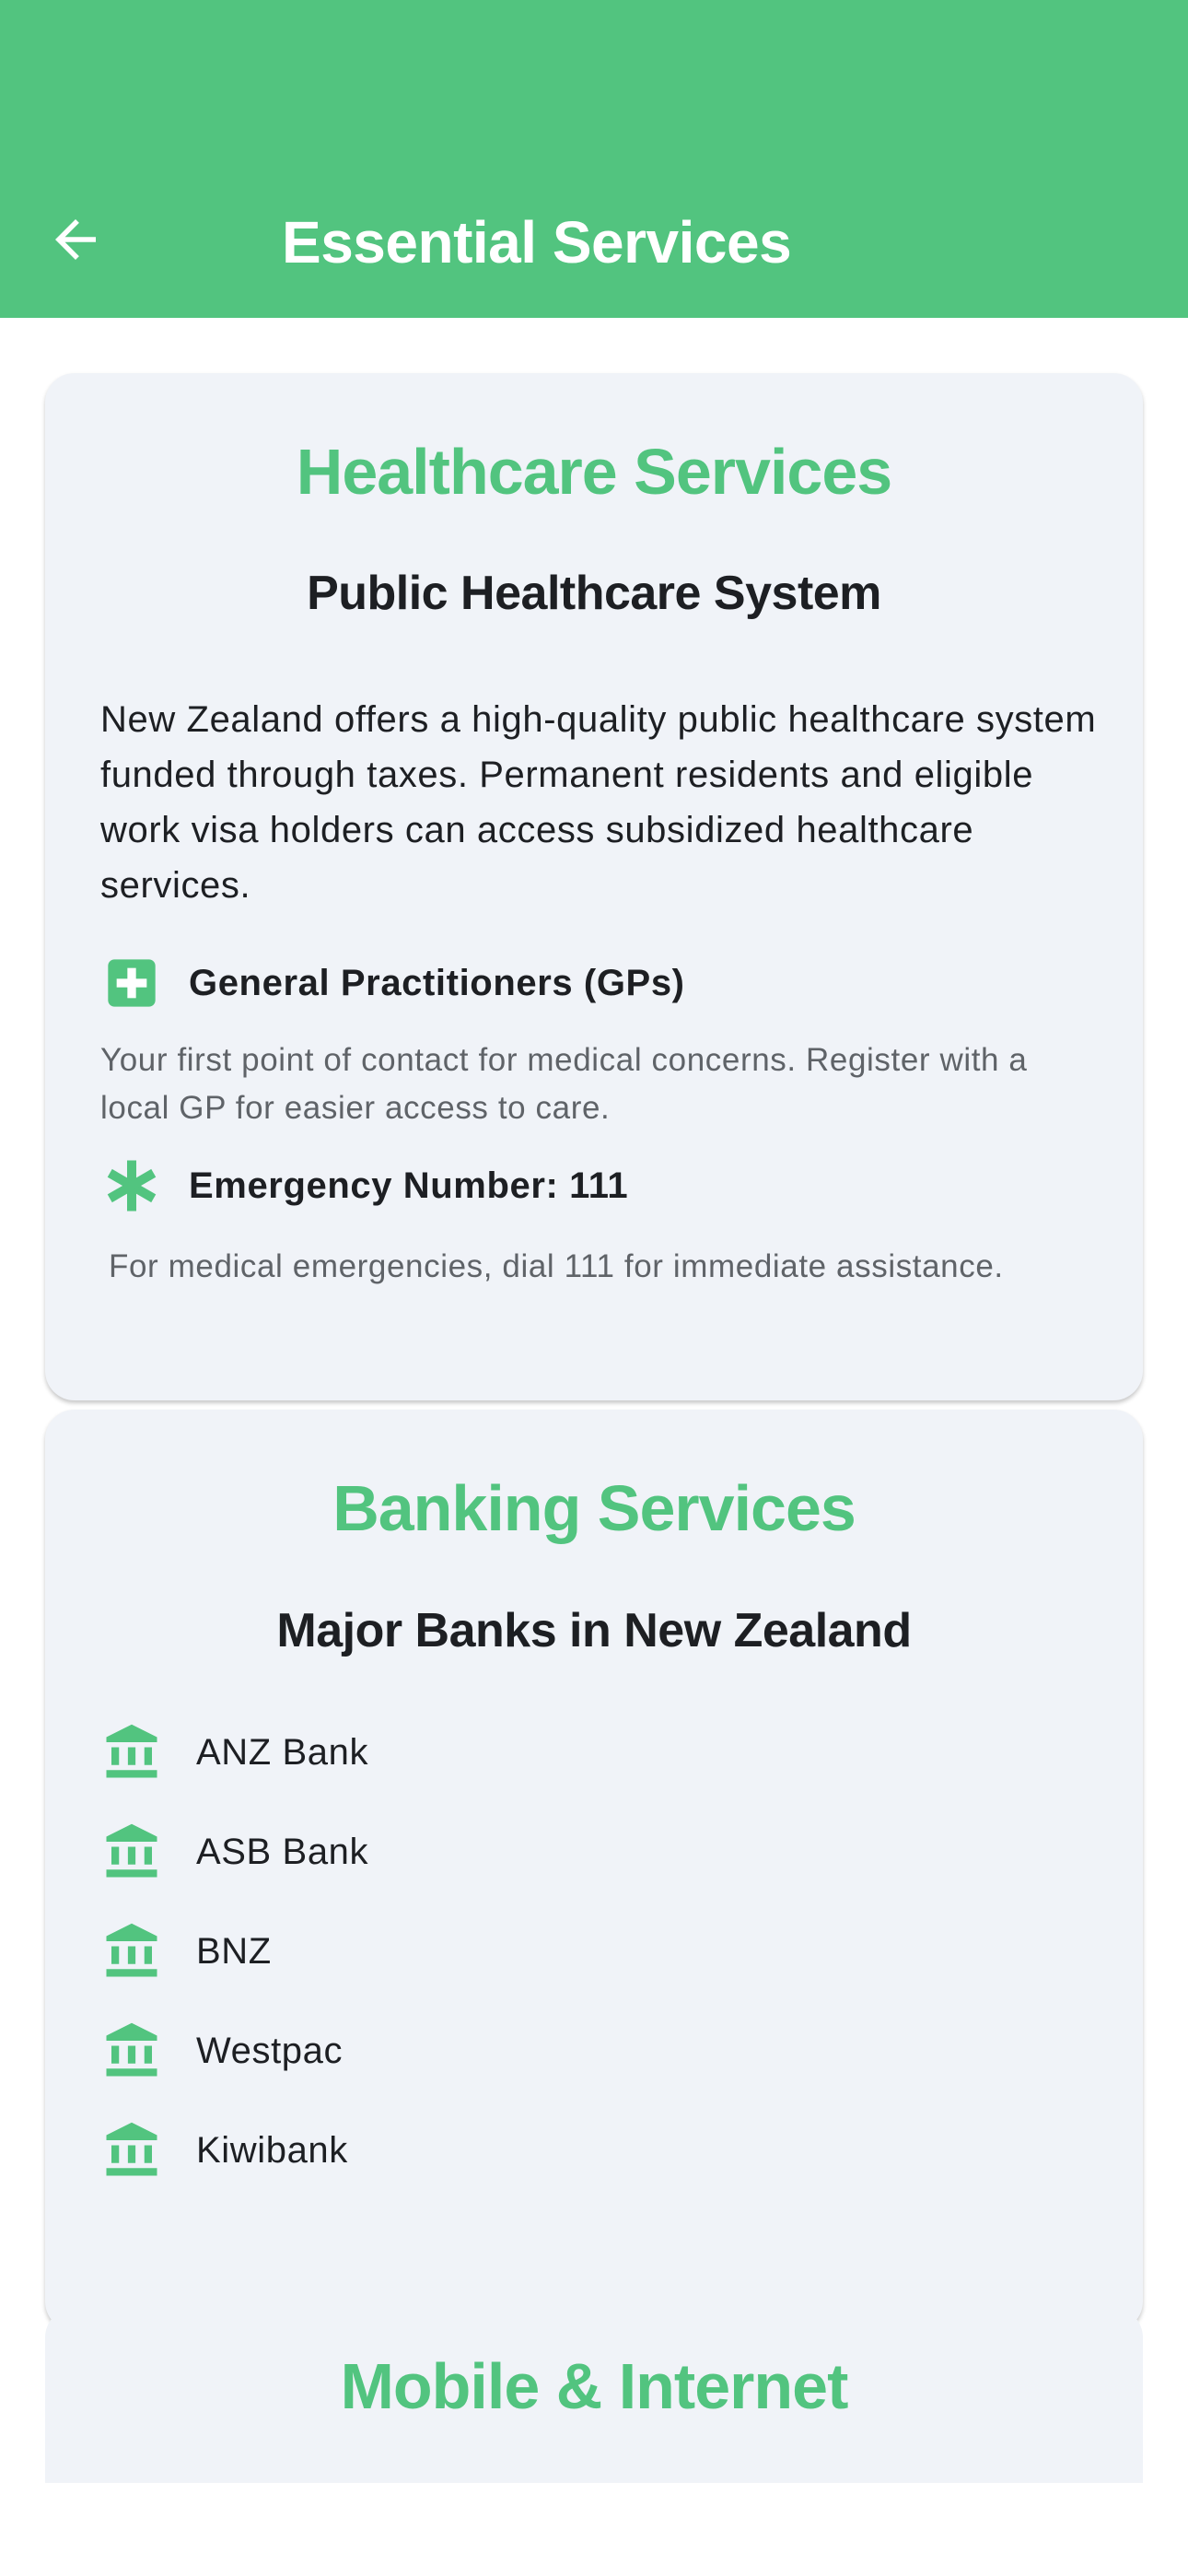  I want to click on banking-title: Banking Services, so click(594, 1508).